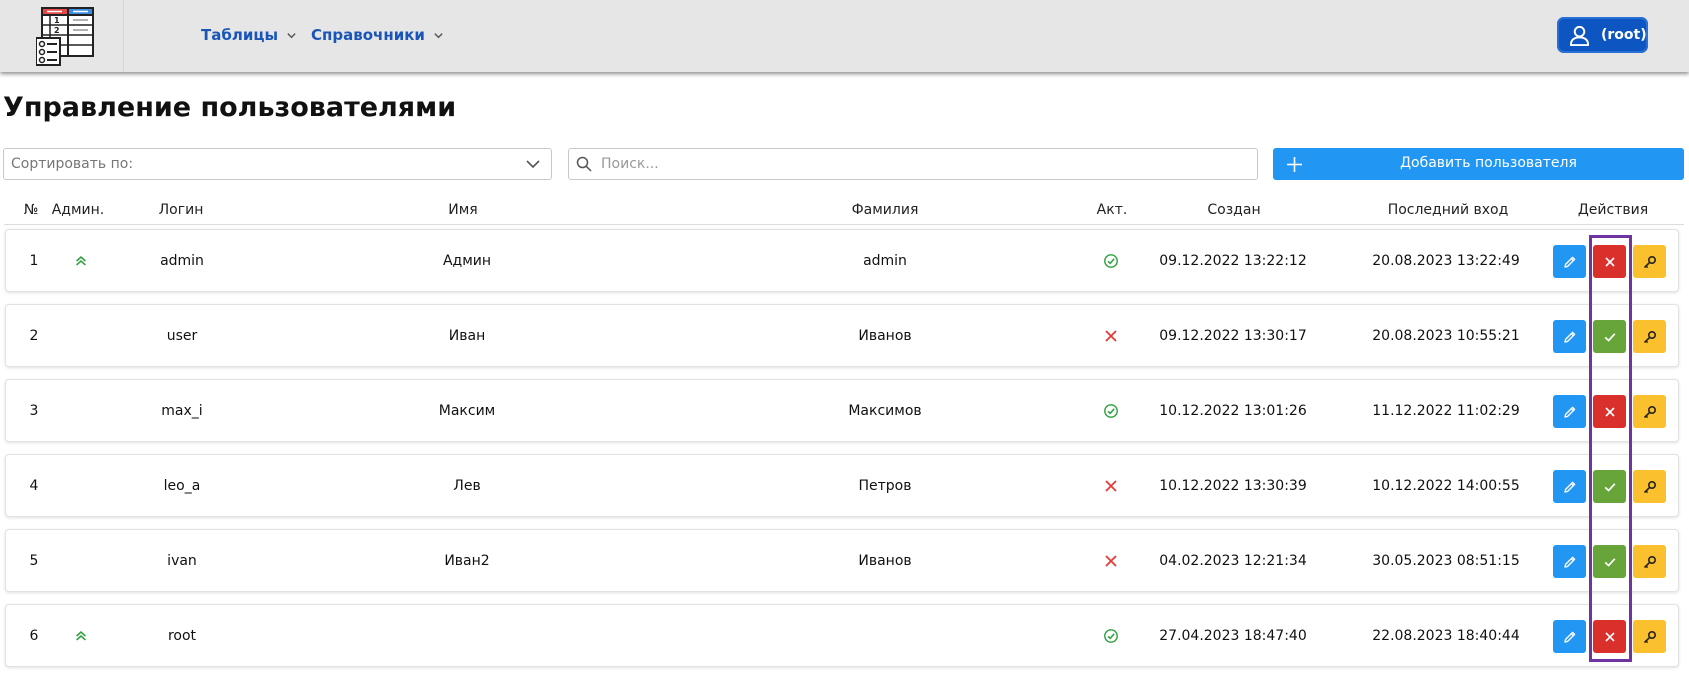 This screenshot has width=1689, height=697. What do you see at coordinates (34, 260) in the screenshot?
I see `row-number: 1` at bounding box center [34, 260].